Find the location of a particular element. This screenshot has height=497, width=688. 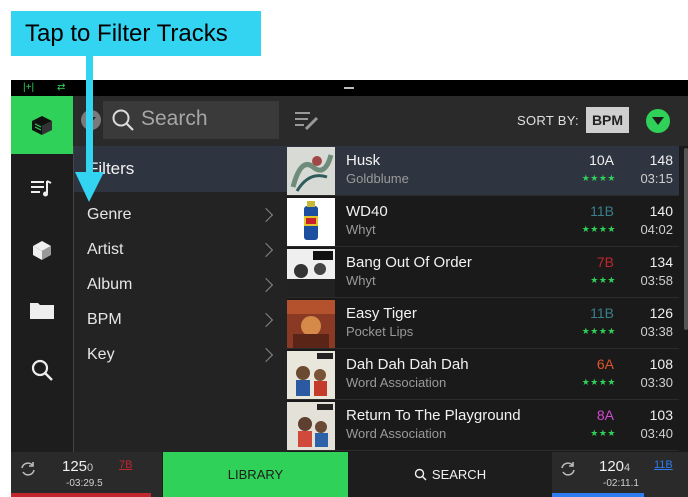

callout-arrow-head is located at coordinates (89, 187).